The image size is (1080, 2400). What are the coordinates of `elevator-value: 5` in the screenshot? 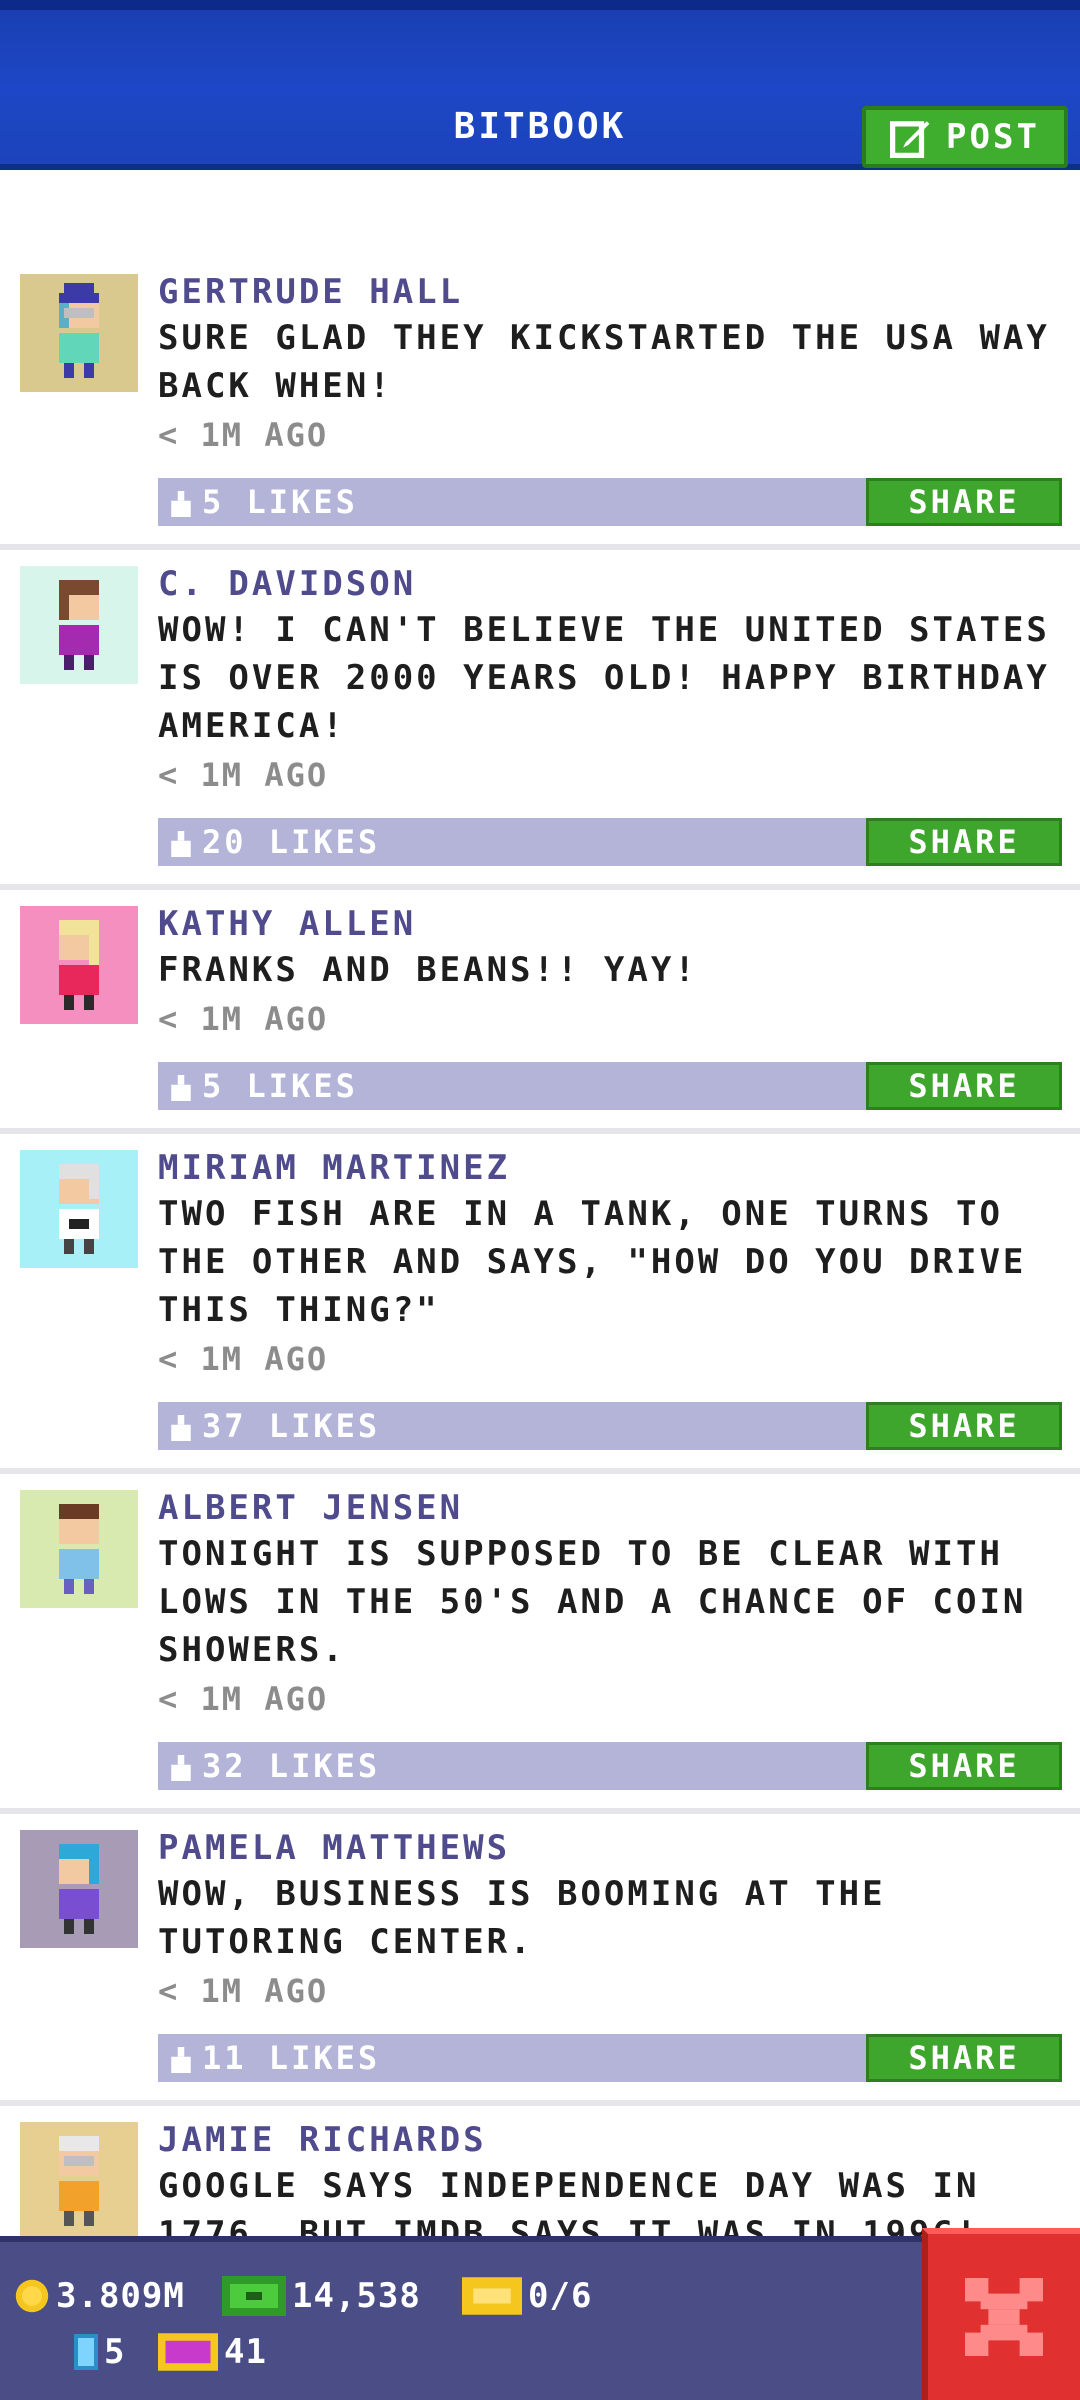 It's located at (115, 2352).